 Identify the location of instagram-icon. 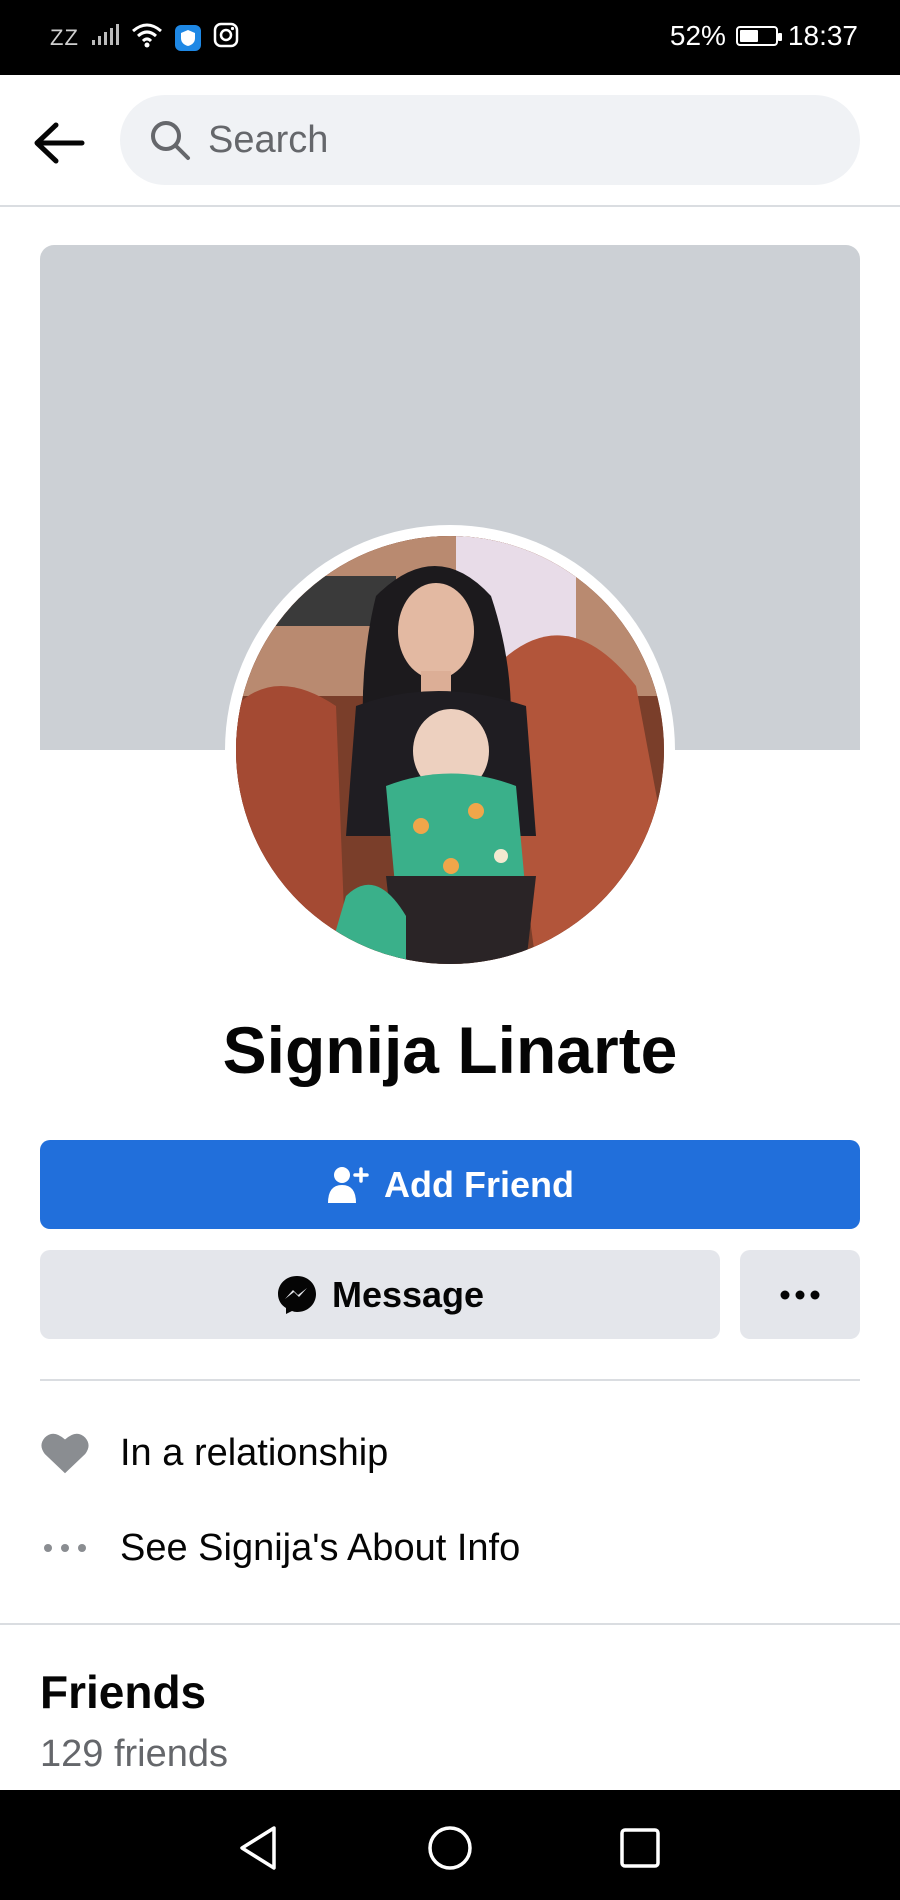
(226, 37).